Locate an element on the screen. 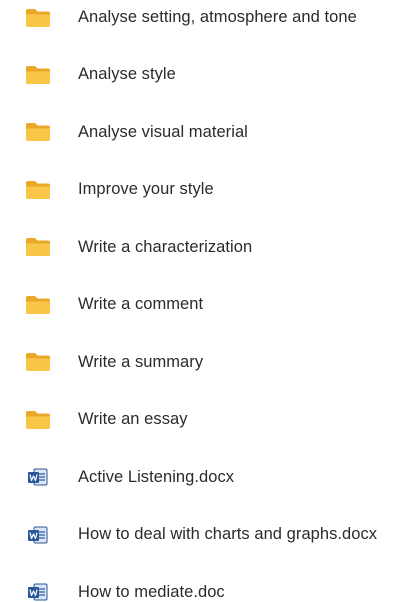 This screenshot has width=418, height=602. list-item-folder: Write a summary is located at coordinates (209, 363).